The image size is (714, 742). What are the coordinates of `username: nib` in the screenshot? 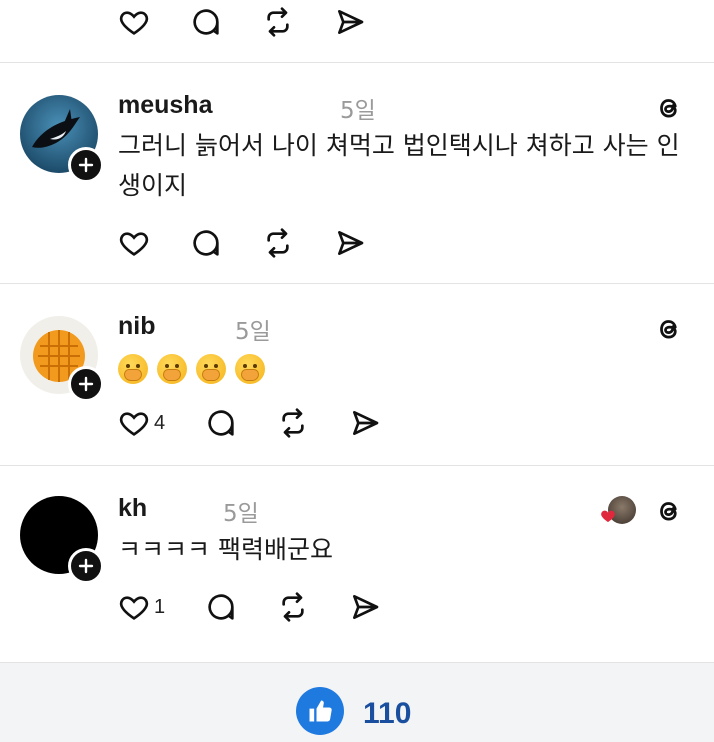 It's located at (137, 326).